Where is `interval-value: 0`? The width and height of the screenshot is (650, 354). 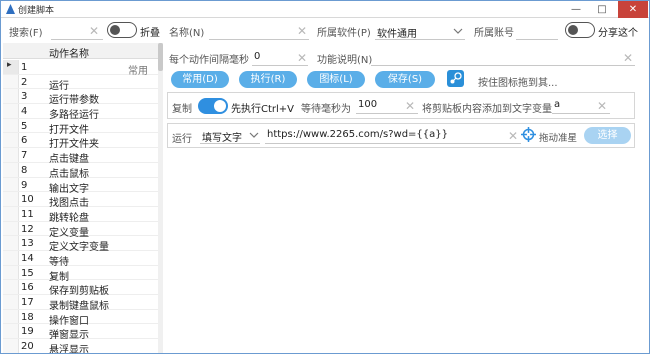
interval-value: 0 is located at coordinates (257, 56).